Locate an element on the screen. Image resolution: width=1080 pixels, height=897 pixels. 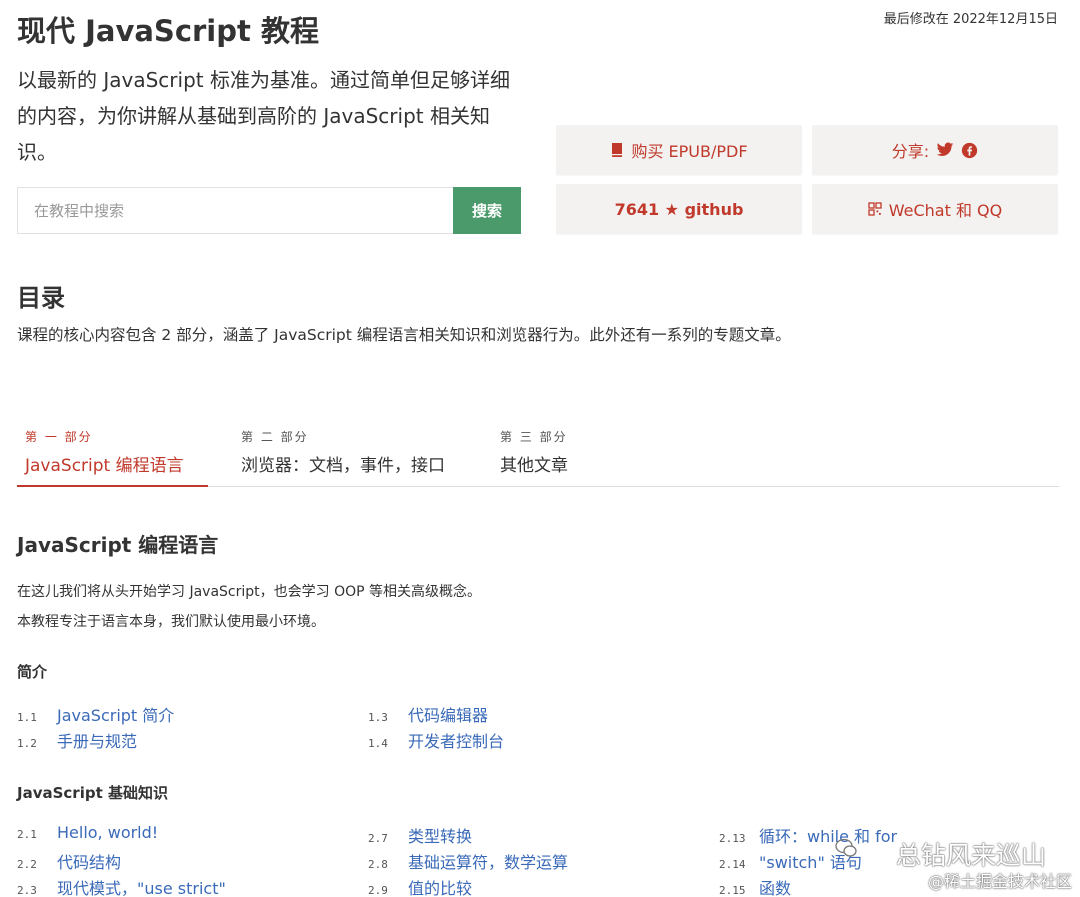
lesson-item: 2.2 代码结构 is located at coordinates (69, 861).